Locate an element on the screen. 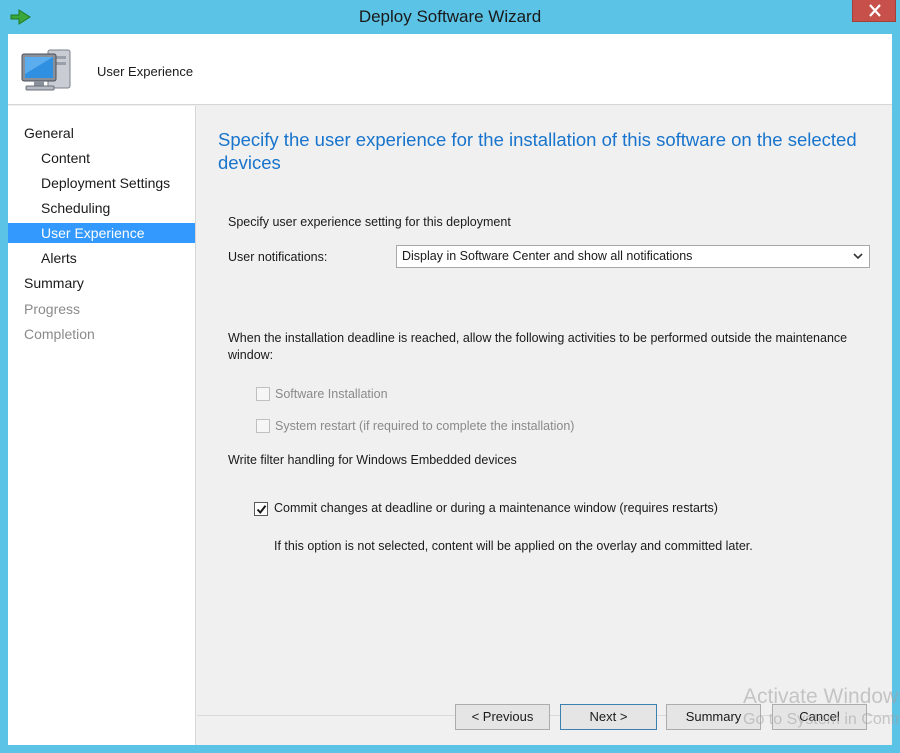 The width and height of the screenshot is (900, 753). user-notifications-label: User notifications: is located at coordinates (278, 257).